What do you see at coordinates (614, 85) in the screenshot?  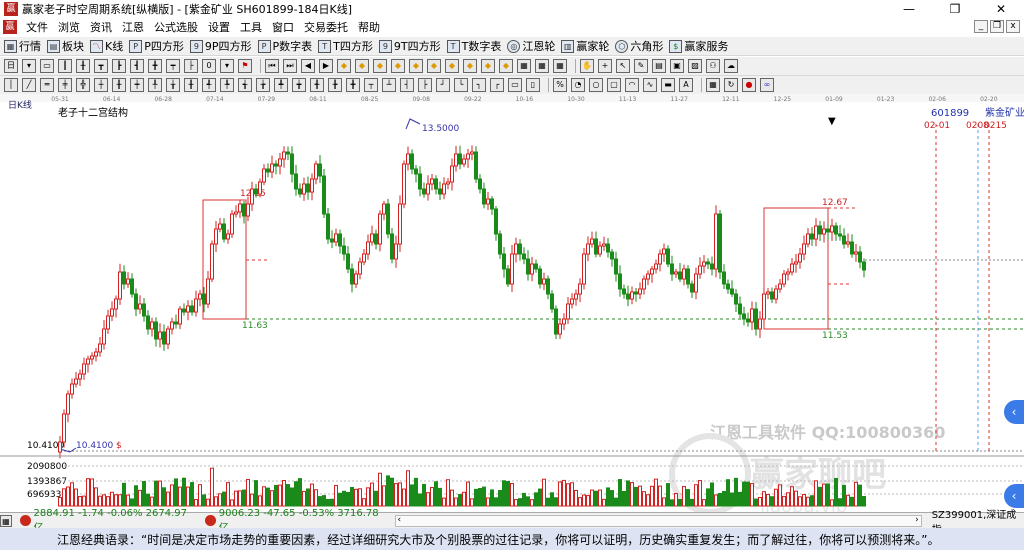 I see `box-icon: ▢` at bounding box center [614, 85].